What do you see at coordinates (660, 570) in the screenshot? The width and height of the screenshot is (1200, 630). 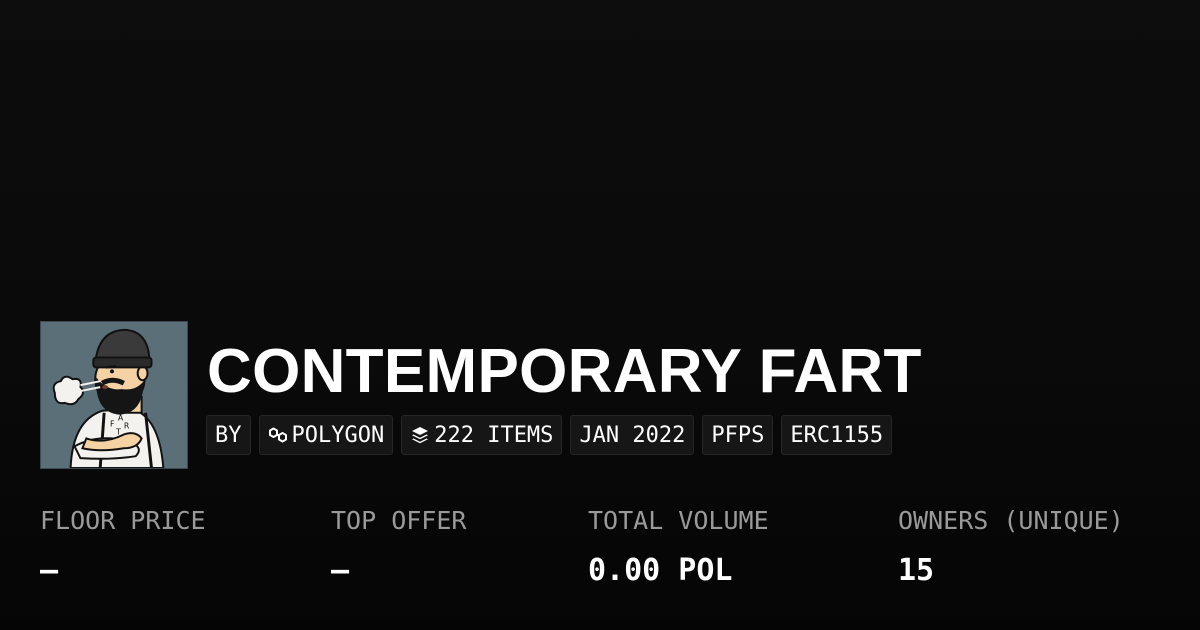 I see `total-volume-value: 0.00 POL` at bounding box center [660, 570].